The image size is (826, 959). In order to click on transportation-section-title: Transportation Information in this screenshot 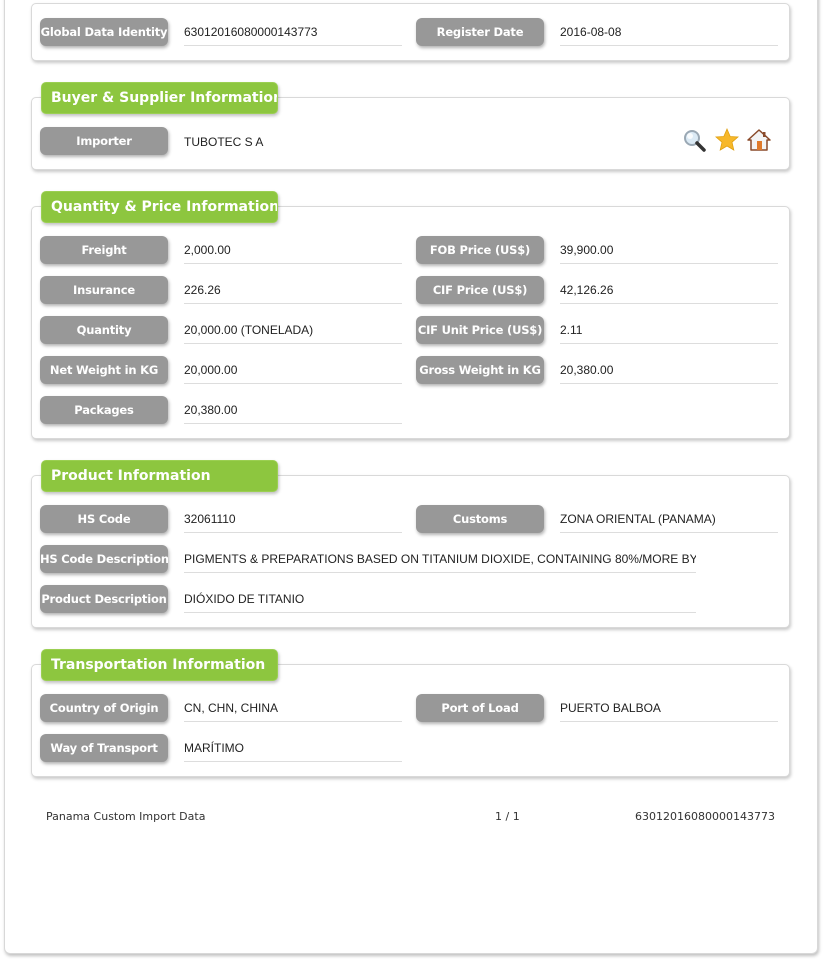, I will do `click(159, 665)`.